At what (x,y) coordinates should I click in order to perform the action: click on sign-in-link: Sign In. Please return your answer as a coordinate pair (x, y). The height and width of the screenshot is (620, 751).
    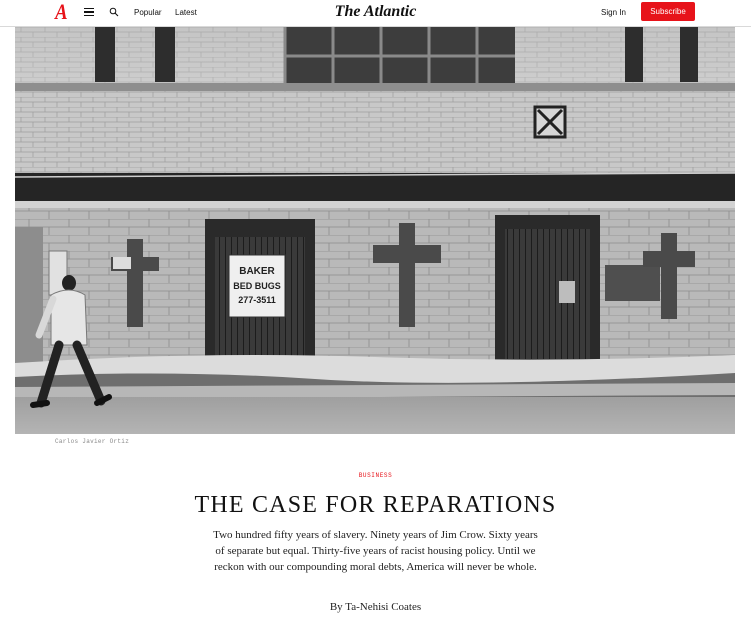
    Looking at the image, I should click on (613, 12).